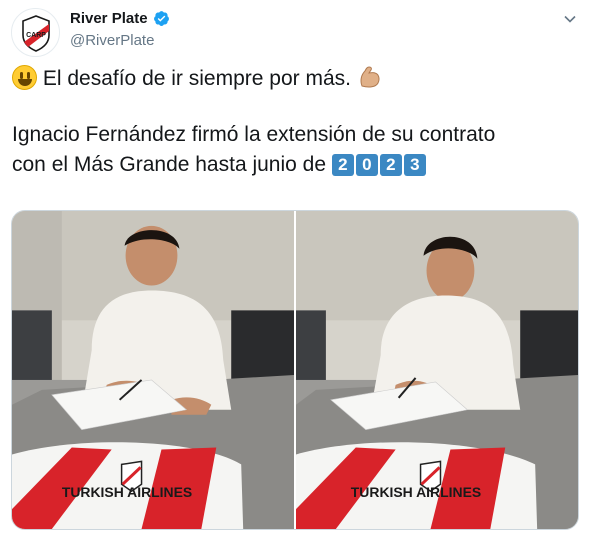  I want to click on tweet-line-3: con el Más Grande hasta junio de 2023, so click(297, 165).